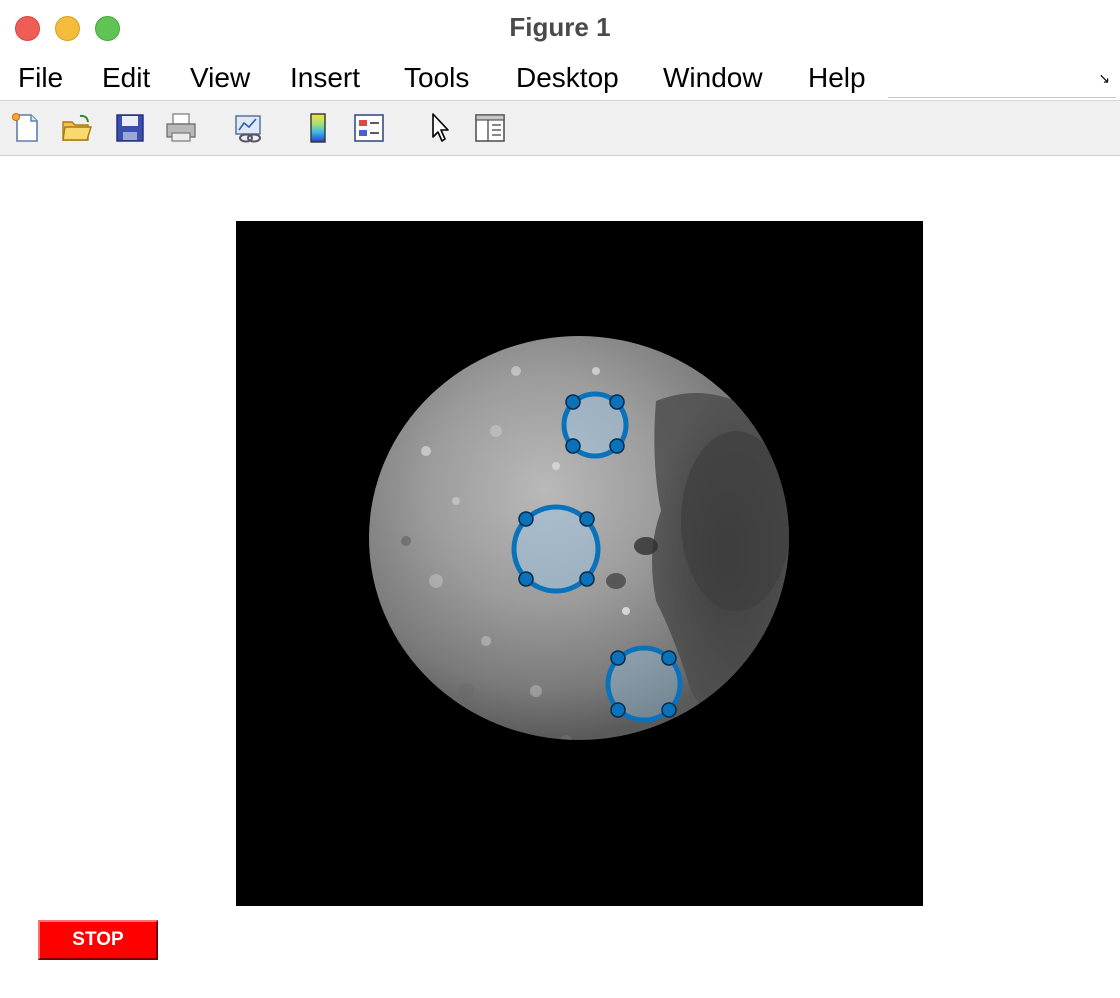 The height and width of the screenshot is (998, 1120). What do you see at coordinates (595, 425) in the screenshot?
I see `roi-circle-top` at bounding box center [595, 425].